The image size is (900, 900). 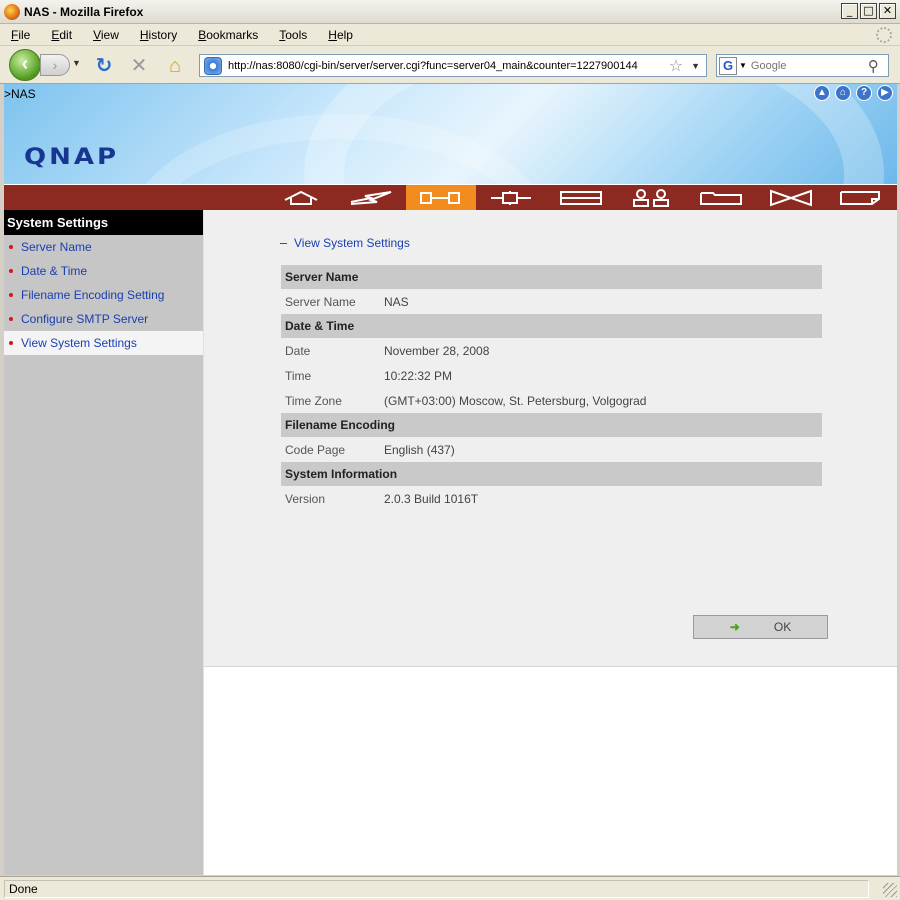 I want to click on row-key: Time, so click(x=298, y=375).